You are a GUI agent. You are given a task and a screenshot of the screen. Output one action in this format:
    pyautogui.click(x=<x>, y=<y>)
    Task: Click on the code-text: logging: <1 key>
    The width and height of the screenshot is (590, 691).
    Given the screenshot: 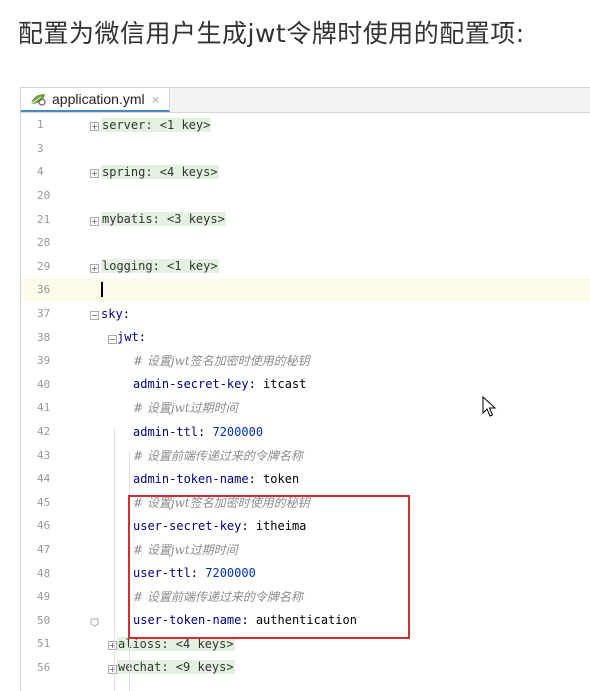 What is the action you would take?
    pyautogui.click(x=160, y=266)
    